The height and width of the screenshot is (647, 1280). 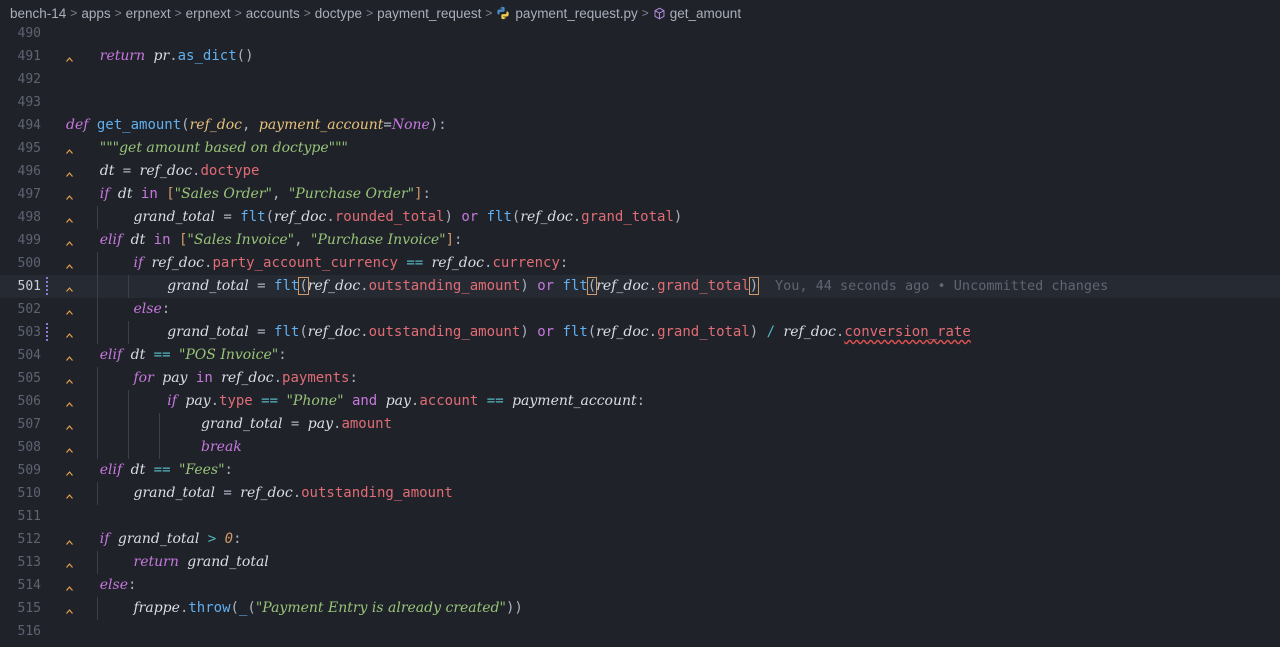 What do you see at coordinates (179, 171) in the screenshot?
I see `code-text: dt = ref_doc.doctype` at bounding box center [179, 171].